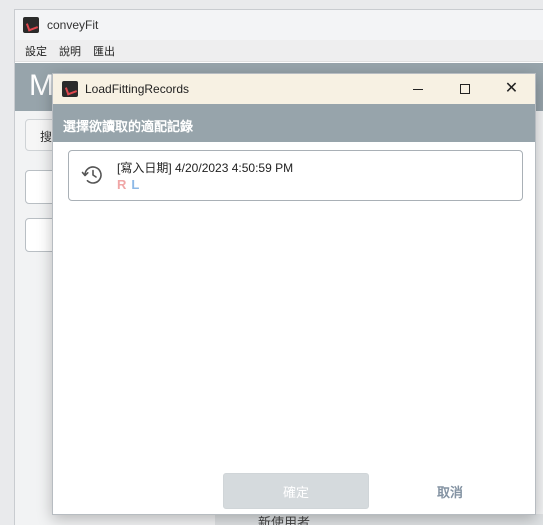 The width and height of the screenshot is (543, 525). What do you see at coordinates (294, 89) in the screenshot?
I see `dialog-titlebar: LoadFittingRecords ✕` at bounding box center [294, 89].